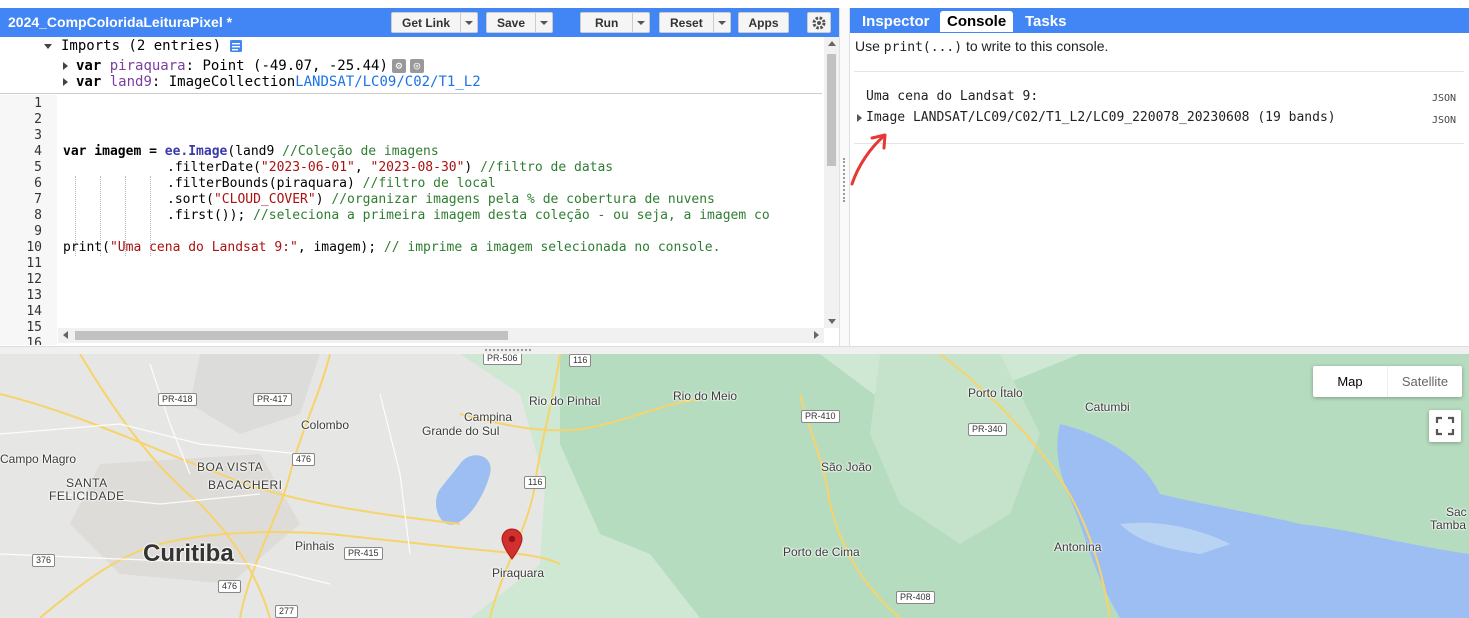 This screenshot has height=618, width=1469. I want to click on collapse-icon, so click(48, 46).